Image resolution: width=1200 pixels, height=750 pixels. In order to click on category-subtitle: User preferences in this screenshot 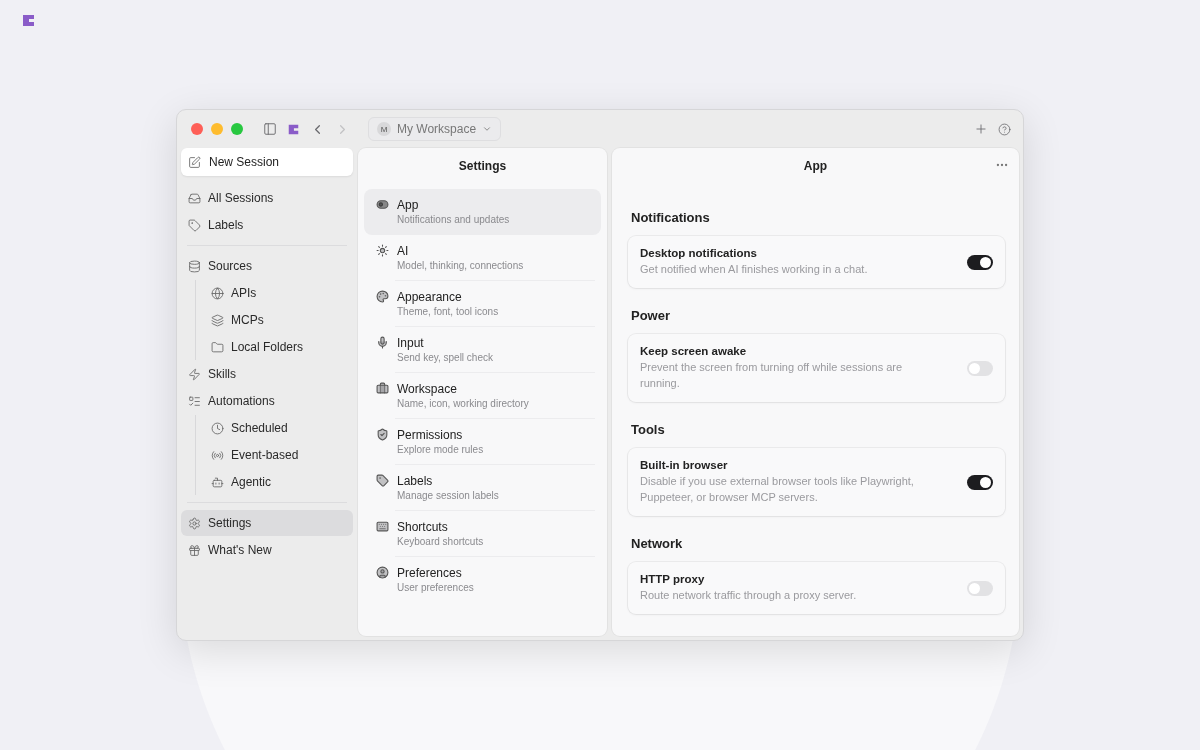, I will do `click(435, 587)`.